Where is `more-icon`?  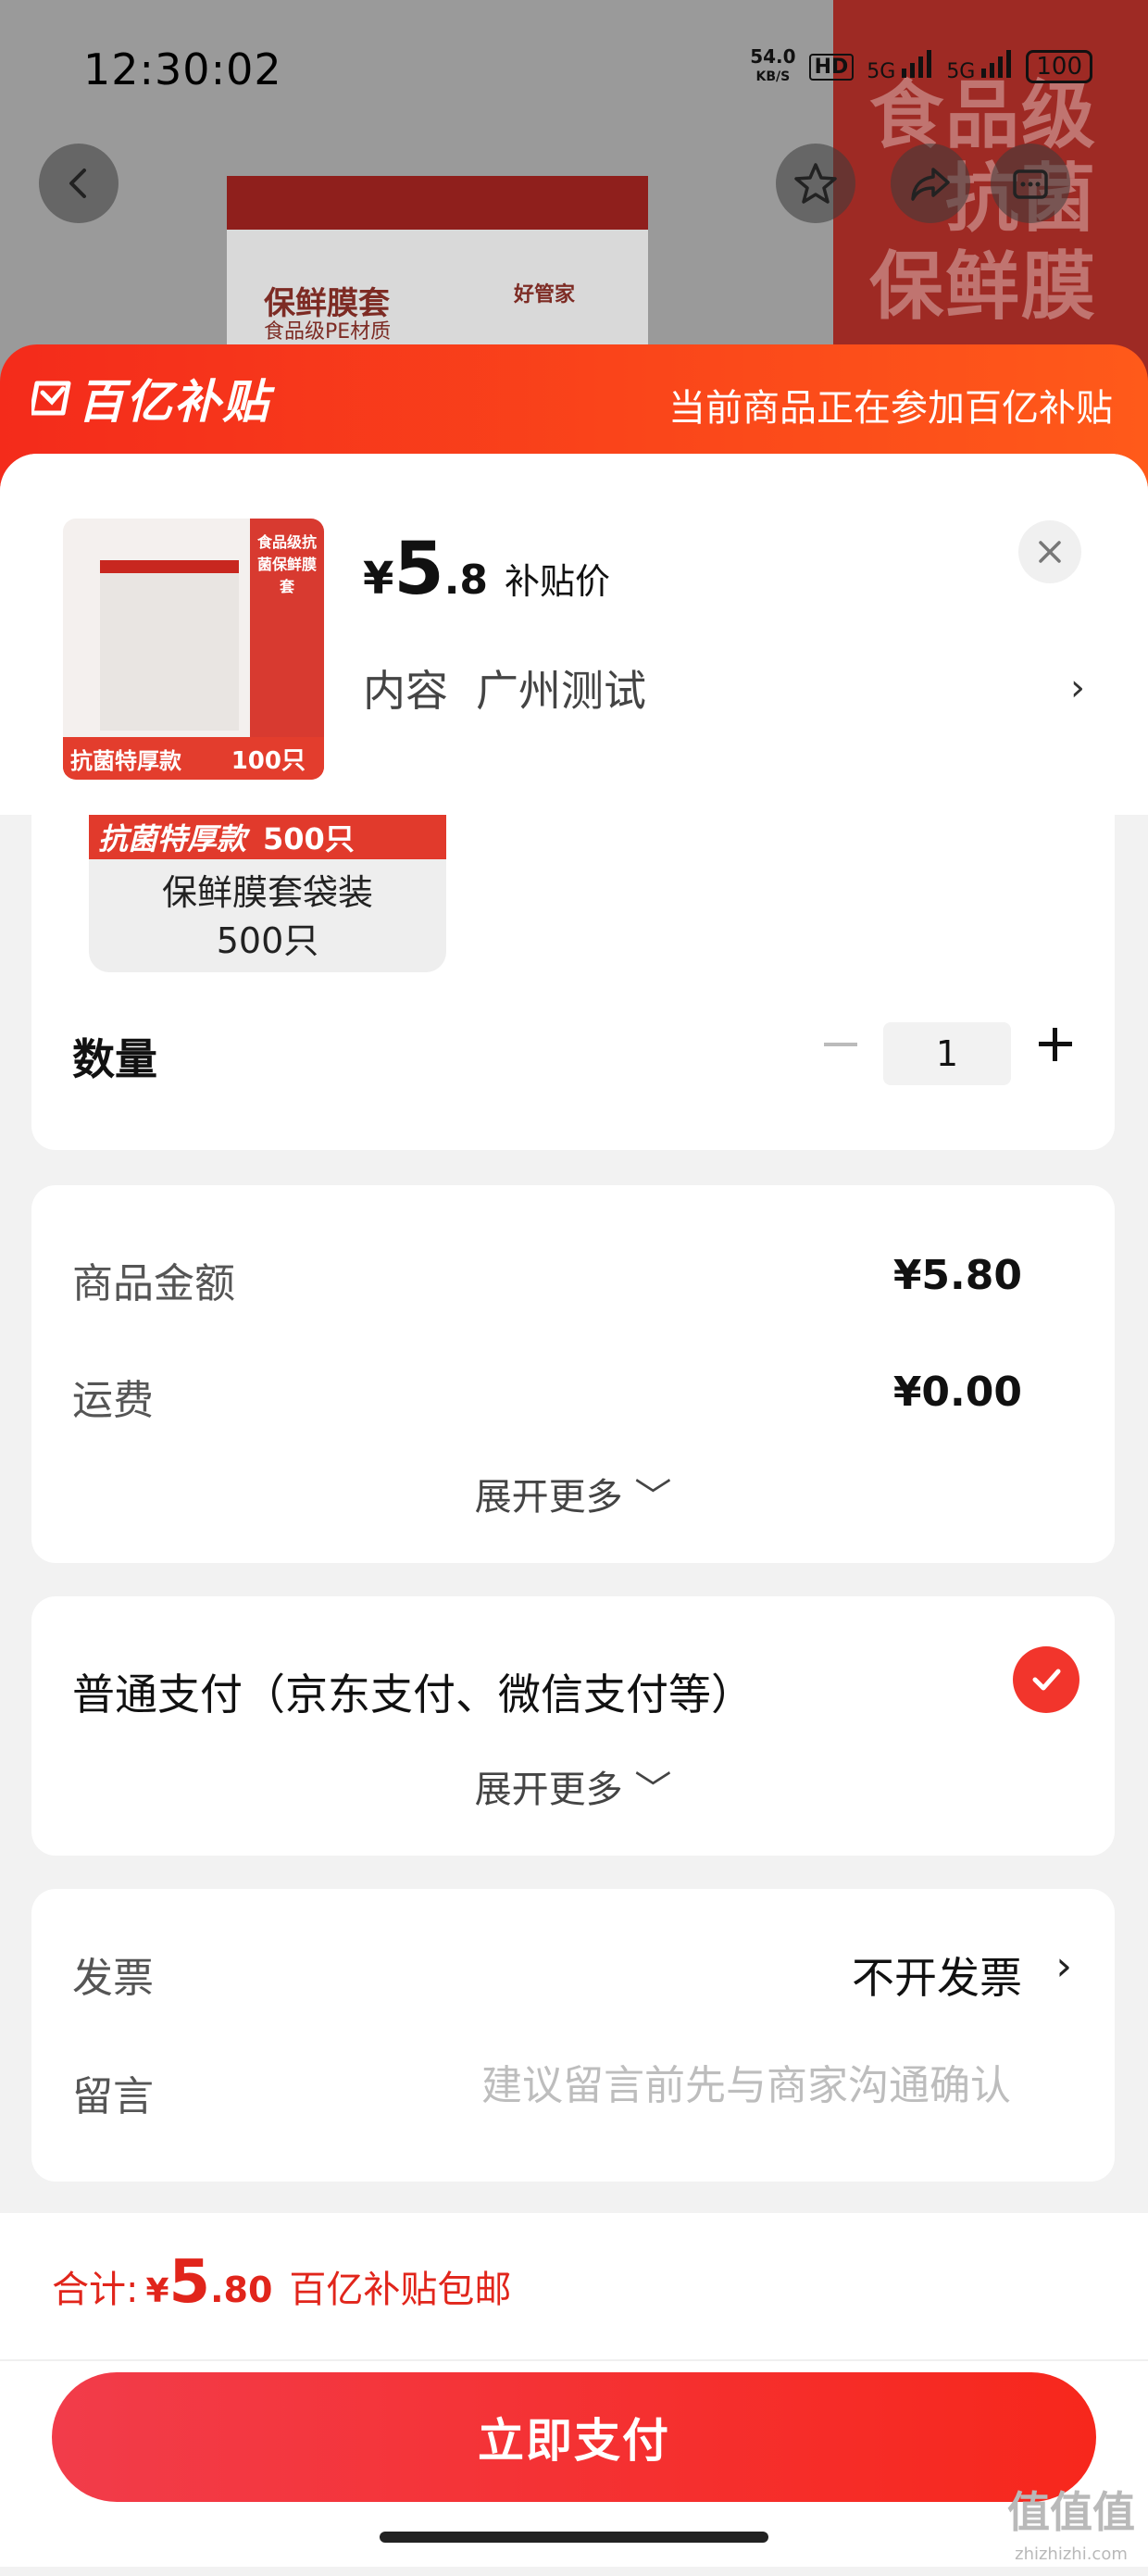 more-icon is located at coordinates (1030, 184).